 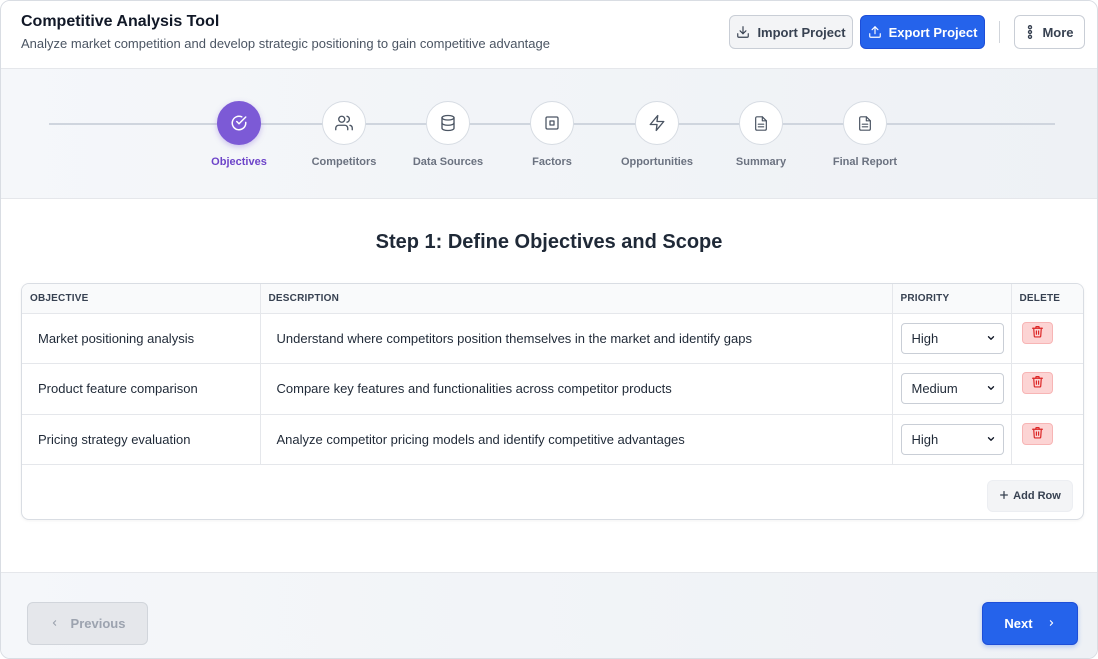 I want to click on previous-button: Previous, so click(x=87, y=623).